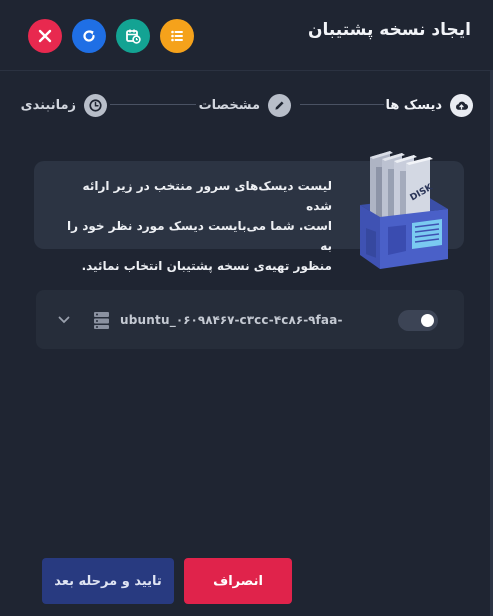  I want to click on cancel-button: انصراف, so click(238, 581).